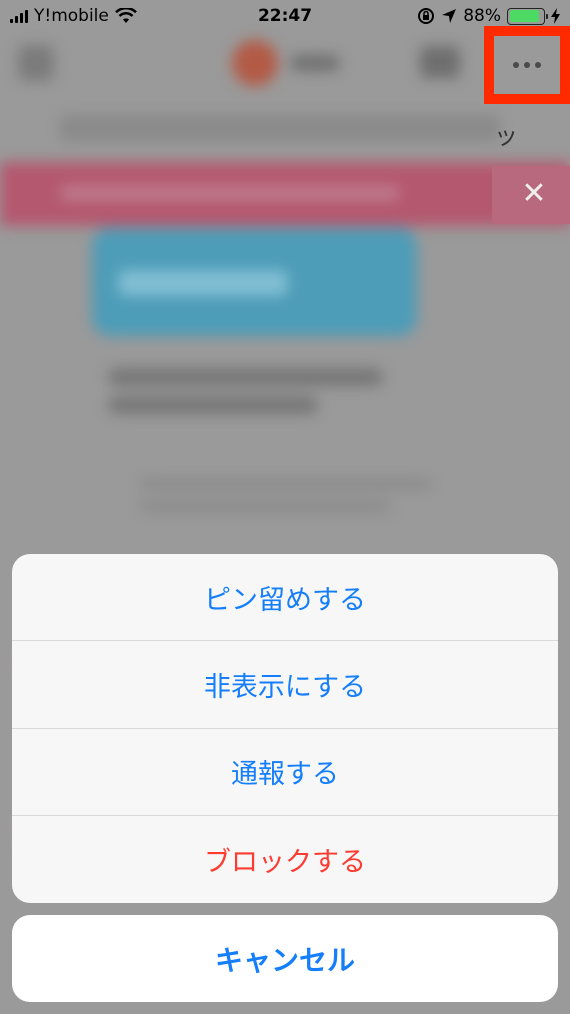 The image size is (570, 1014). I want to click on tab-partial-label: ッ, so click(506, 136).